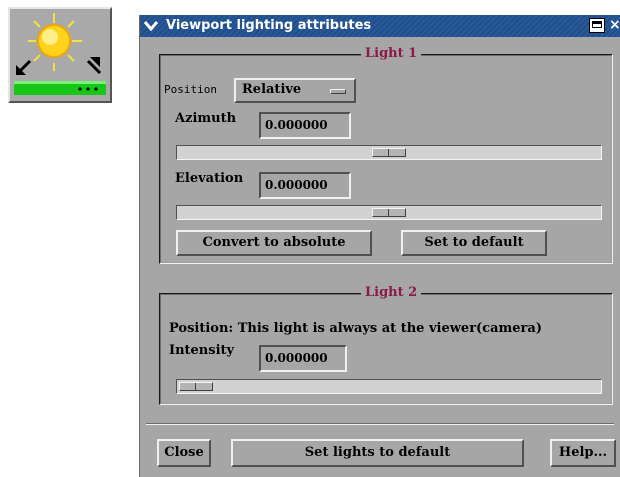 This screenshot has height=477, width=620. I want to click on intensity-slider-thumb, so click(196, 386).